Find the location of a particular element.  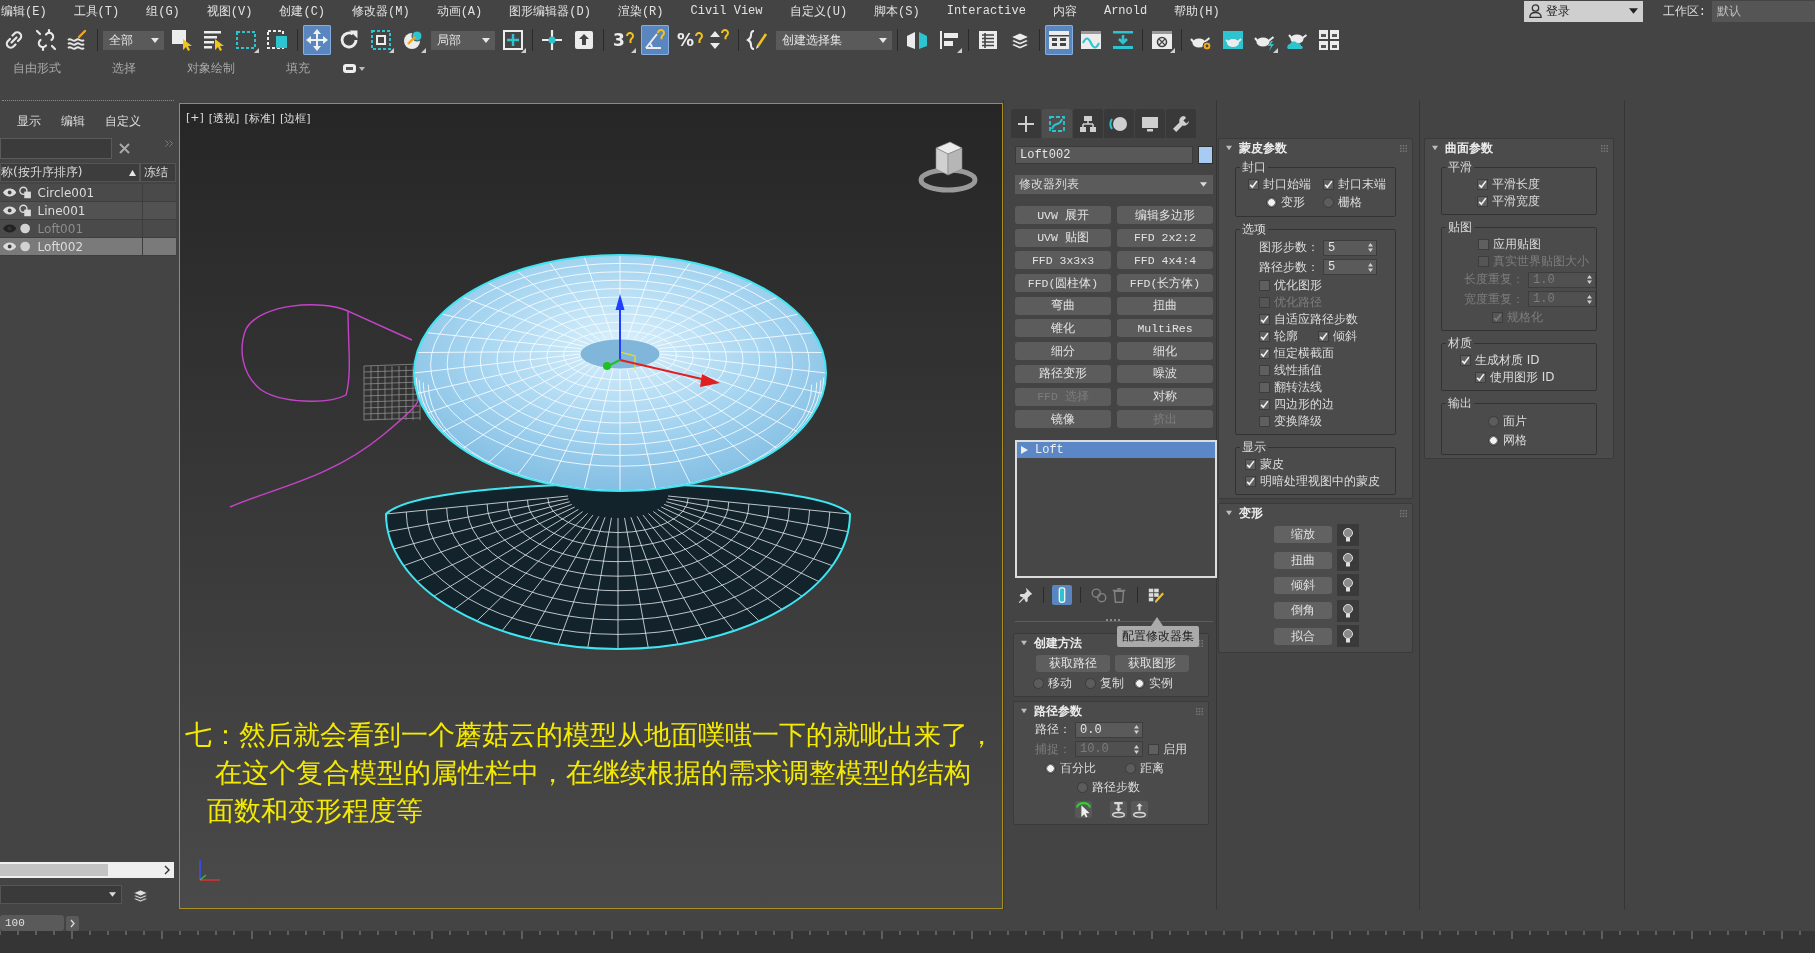

menu-item: Arnold is located at coordinates (1125, 11).